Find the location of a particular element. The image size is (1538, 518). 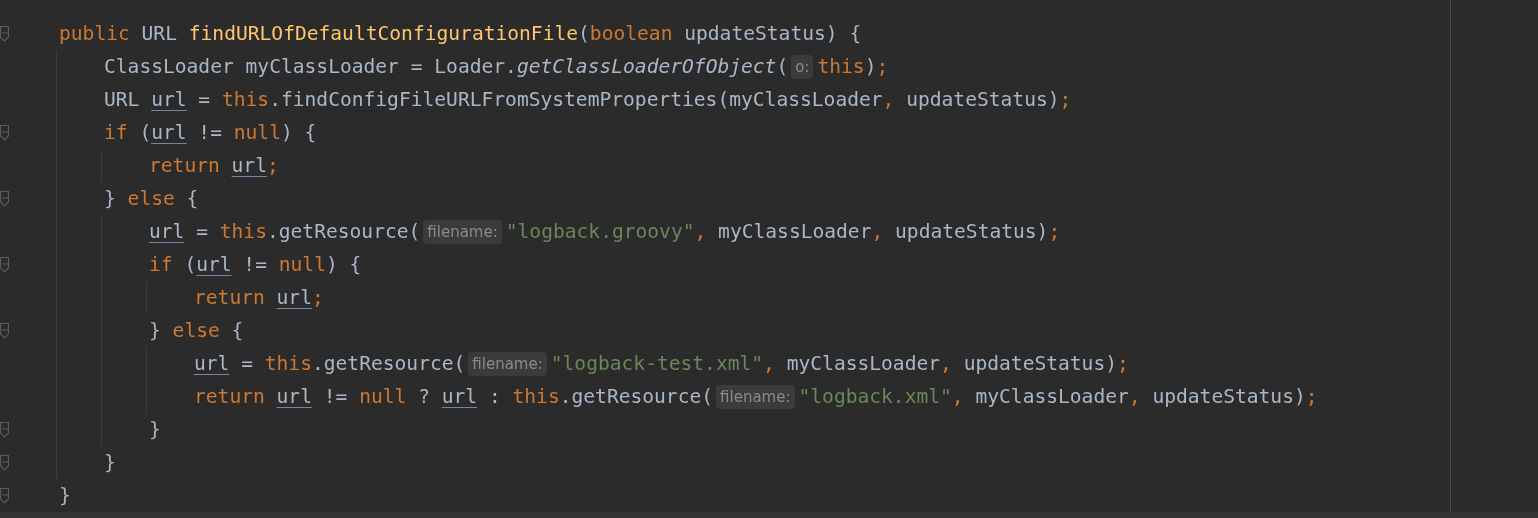

code-text: : is located at coordinates (494, 397).